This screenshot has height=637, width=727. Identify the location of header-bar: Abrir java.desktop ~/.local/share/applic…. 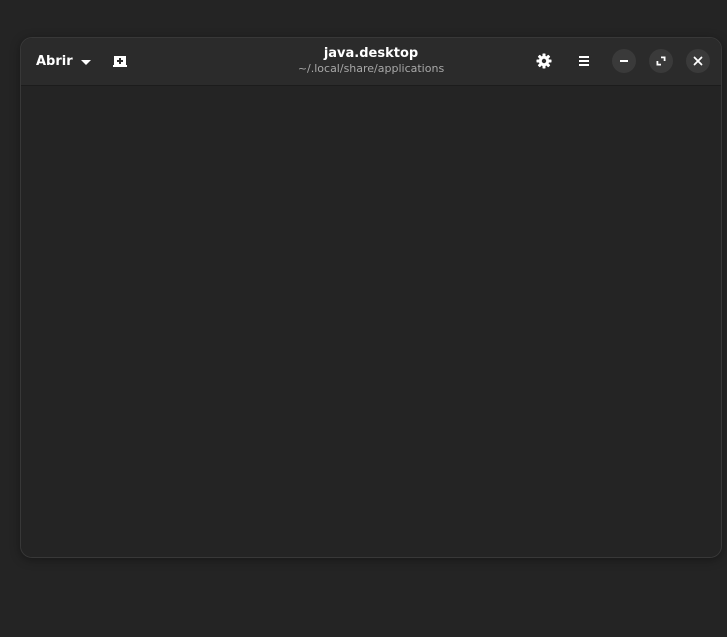
(371, 62).